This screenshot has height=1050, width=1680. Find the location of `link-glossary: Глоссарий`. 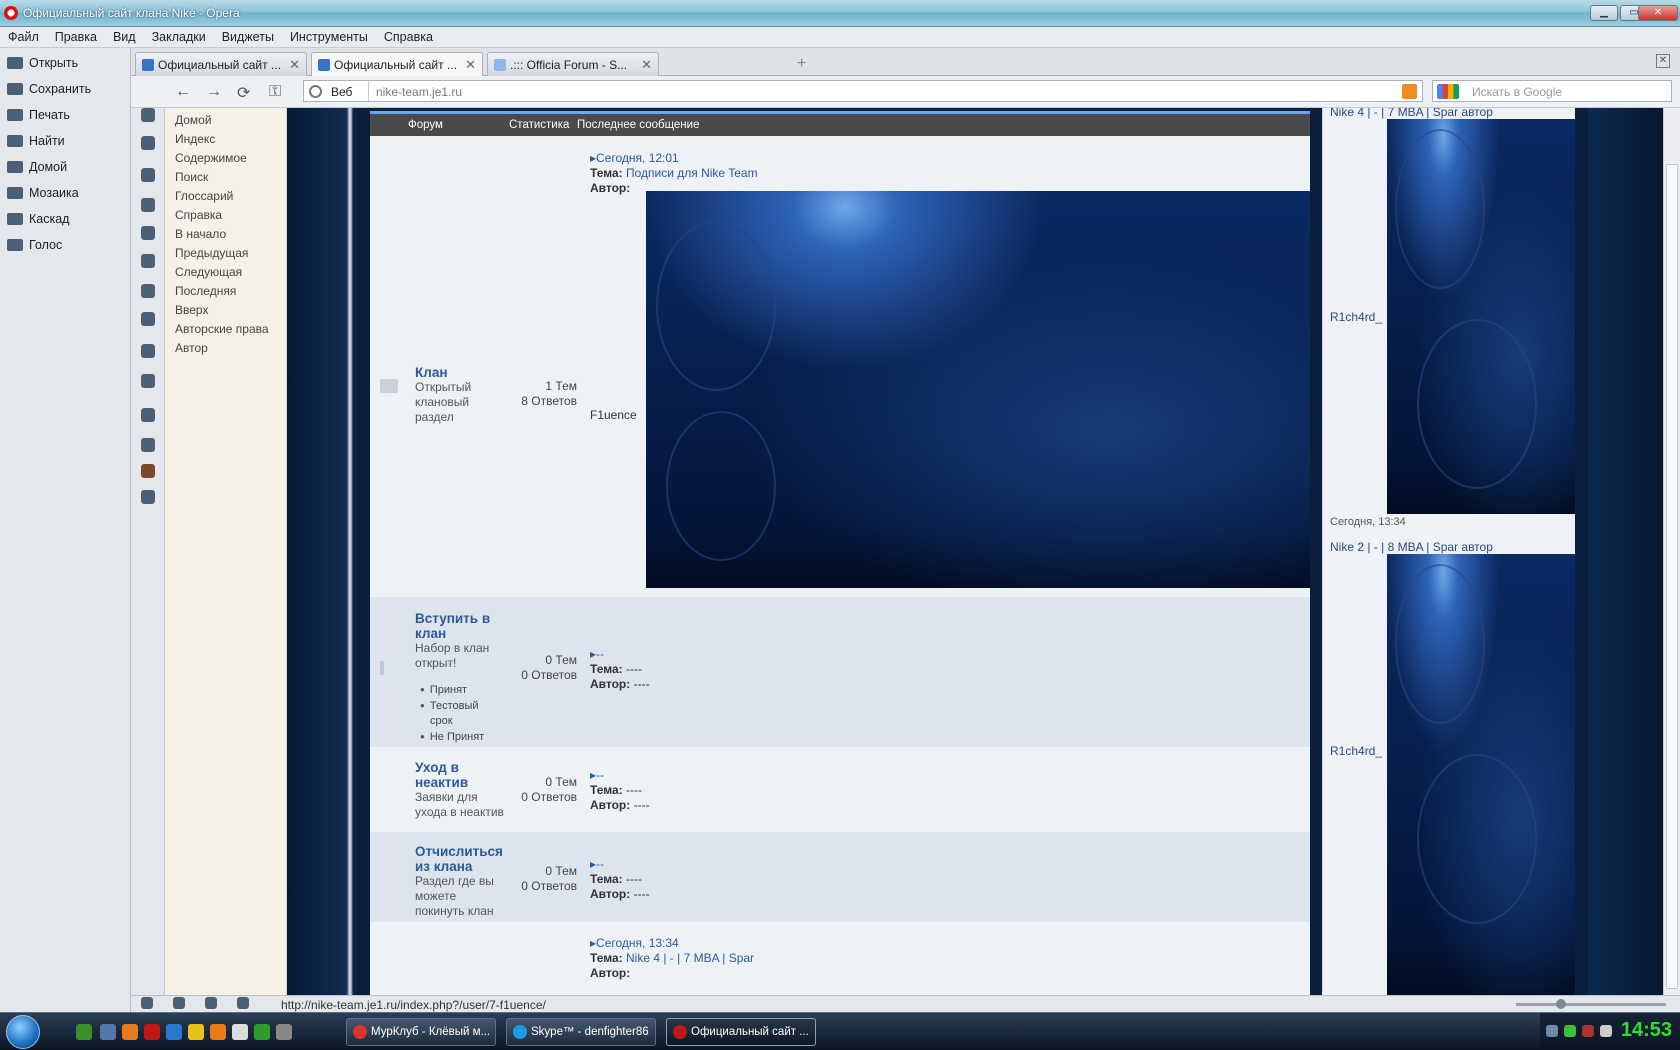

link-glossary: Глоссарий is located at coordinates (225, 196).